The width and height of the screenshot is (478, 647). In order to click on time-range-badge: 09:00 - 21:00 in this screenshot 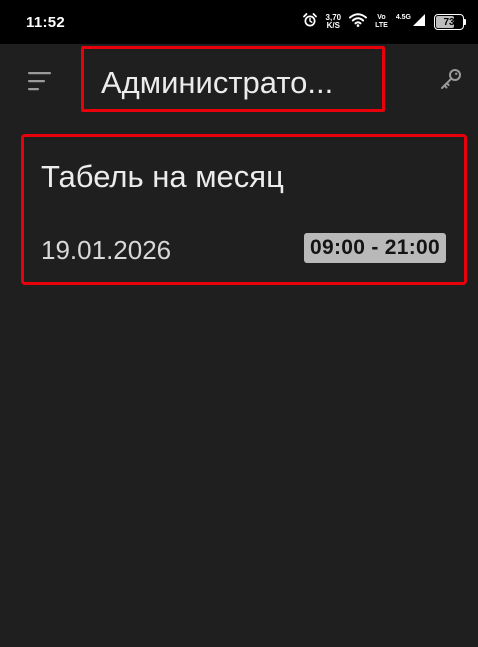, I will do `click(375, 248)`.